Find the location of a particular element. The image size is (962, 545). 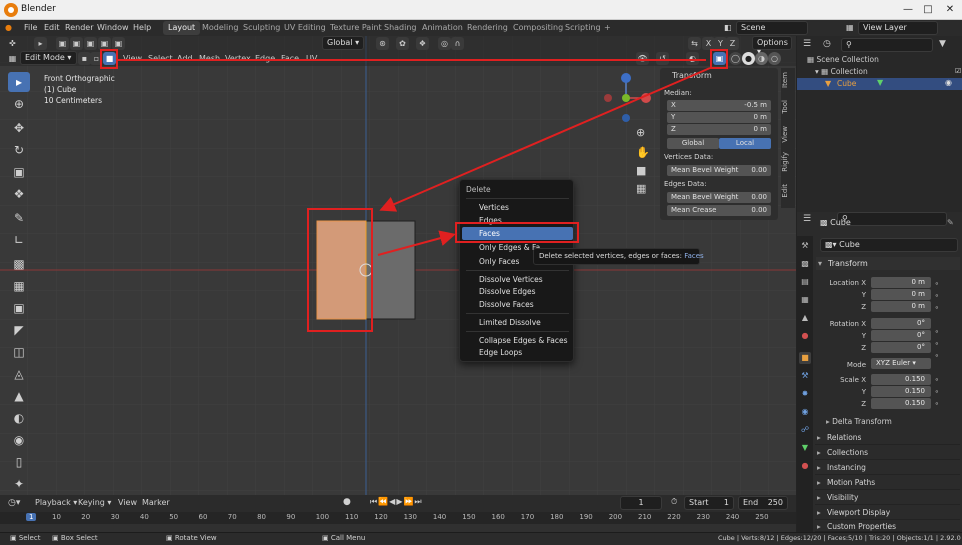

rotate-tool-icon: ↻ is located at coordinates (19, 150).